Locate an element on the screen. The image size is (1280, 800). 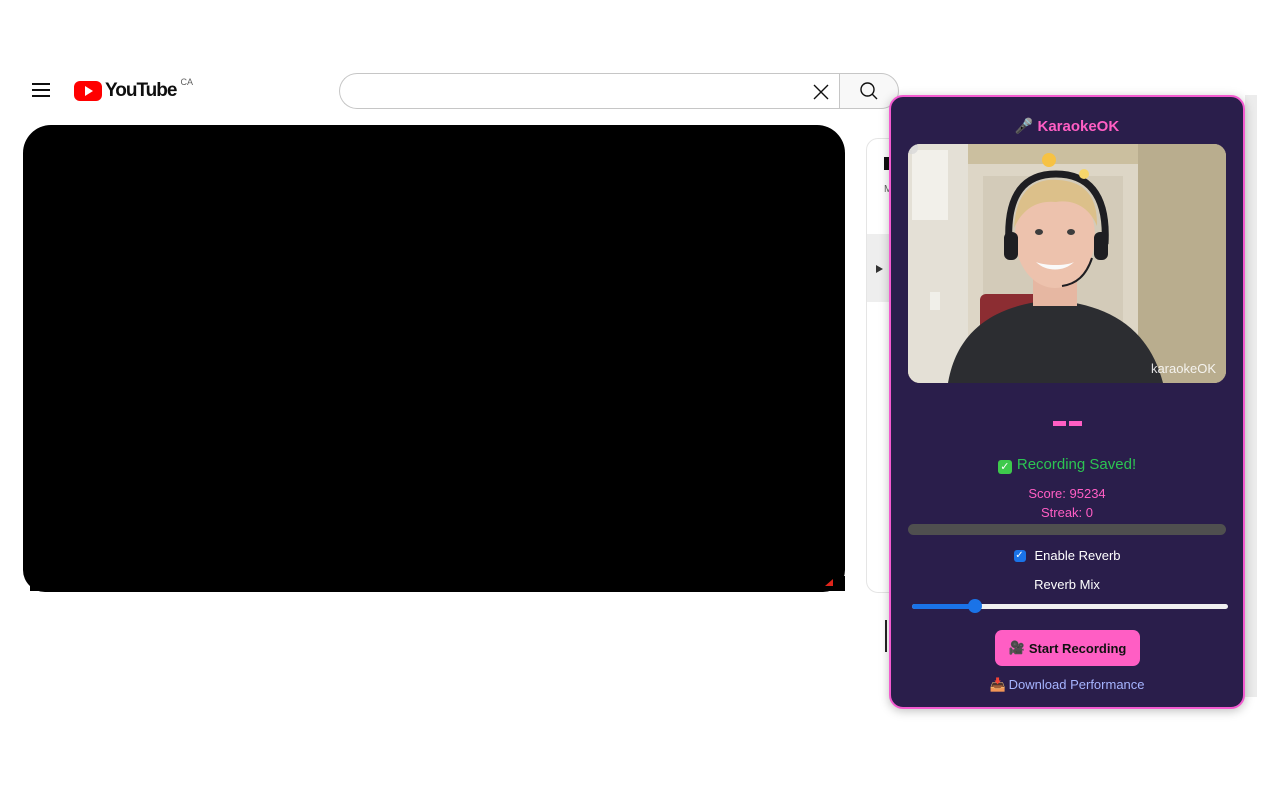
video-player-bottom is located at coordinates (437, 583).